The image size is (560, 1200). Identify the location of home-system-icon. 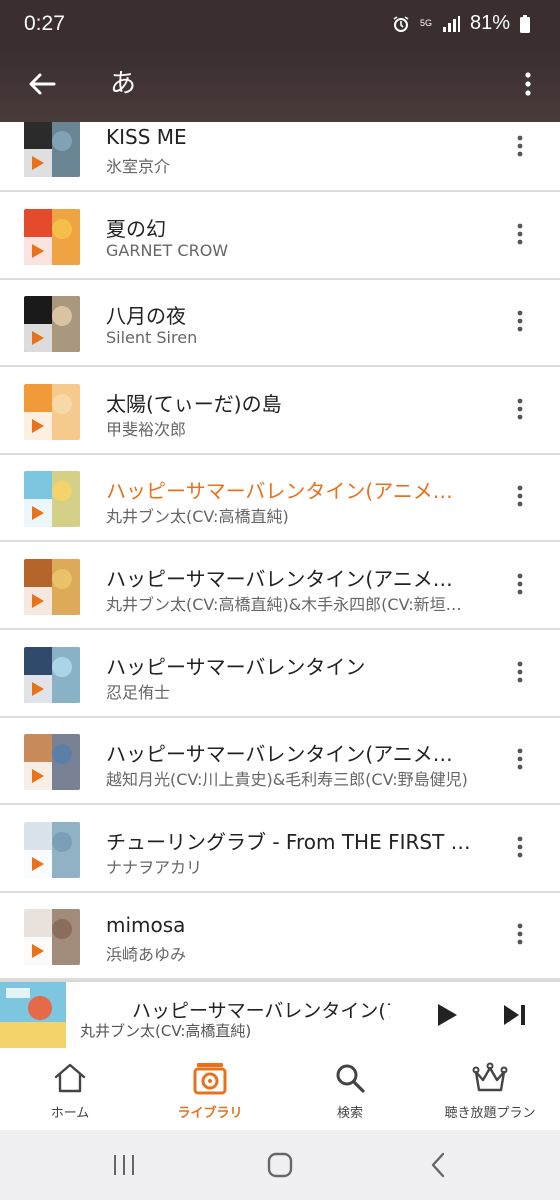
(280, 1165).